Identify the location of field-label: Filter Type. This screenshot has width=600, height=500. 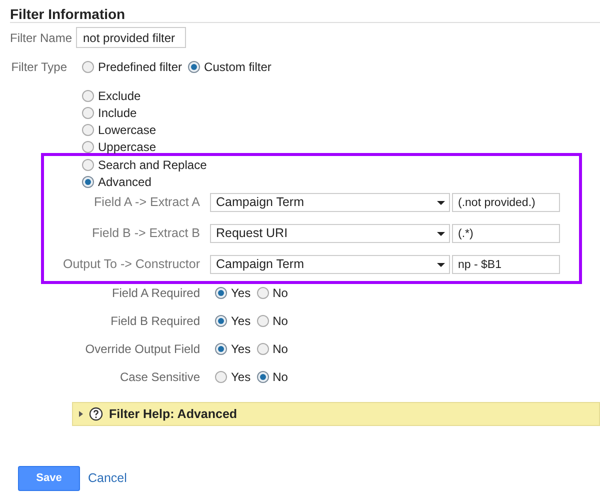
(38, 67).